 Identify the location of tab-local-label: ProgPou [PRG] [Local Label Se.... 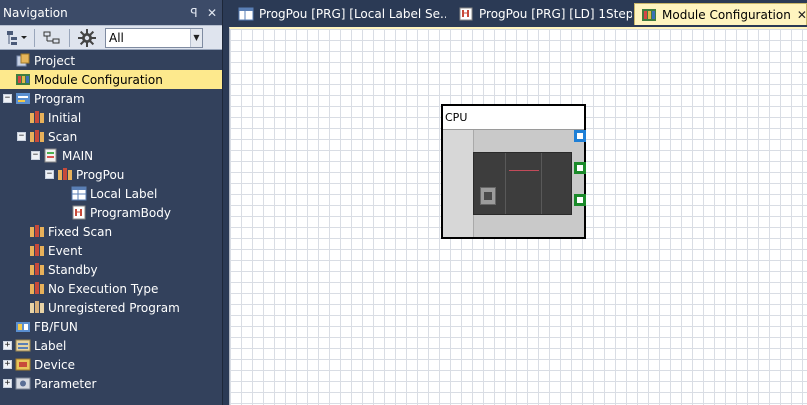
(339, 14).